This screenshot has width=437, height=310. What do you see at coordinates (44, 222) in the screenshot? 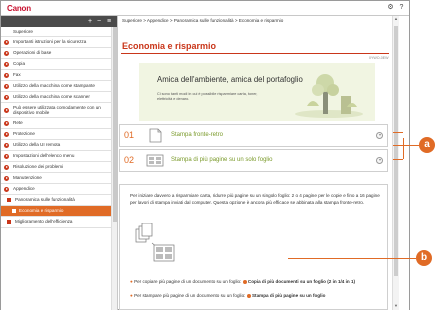
I see `sidebar-item-label: Miglioramento dell'efficienza` at bounding box center [44, 222].